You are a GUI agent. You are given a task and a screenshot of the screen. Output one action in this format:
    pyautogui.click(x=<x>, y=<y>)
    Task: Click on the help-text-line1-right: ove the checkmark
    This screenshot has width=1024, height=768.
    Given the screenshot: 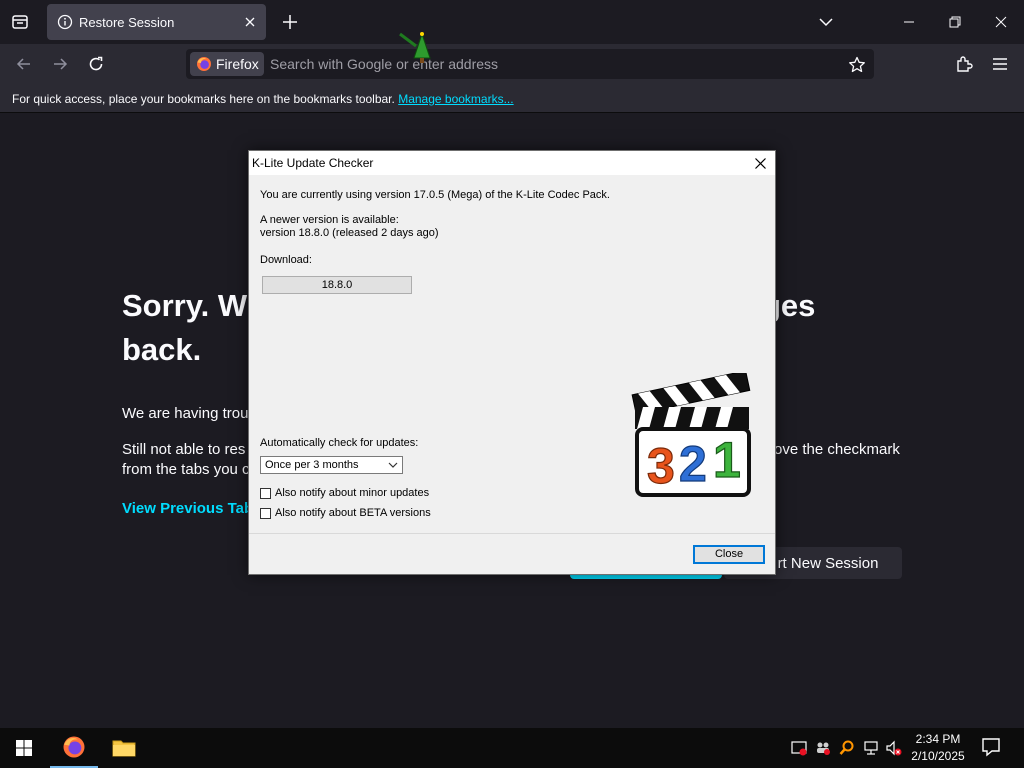 What is the action you would take?
    pyautogui.click(x=837, y=449)
    